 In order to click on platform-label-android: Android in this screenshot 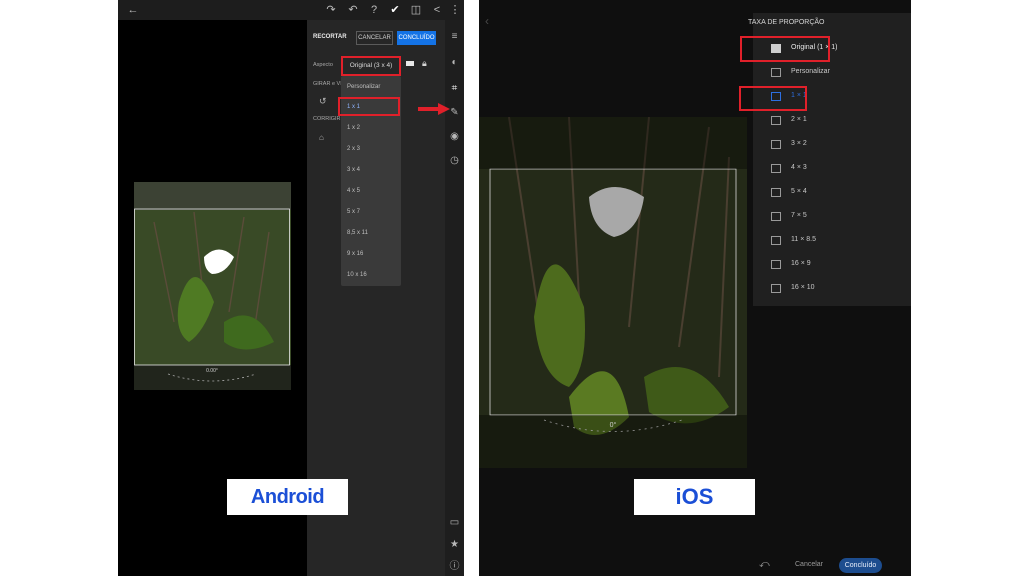, I will do `click(287, 497)`.